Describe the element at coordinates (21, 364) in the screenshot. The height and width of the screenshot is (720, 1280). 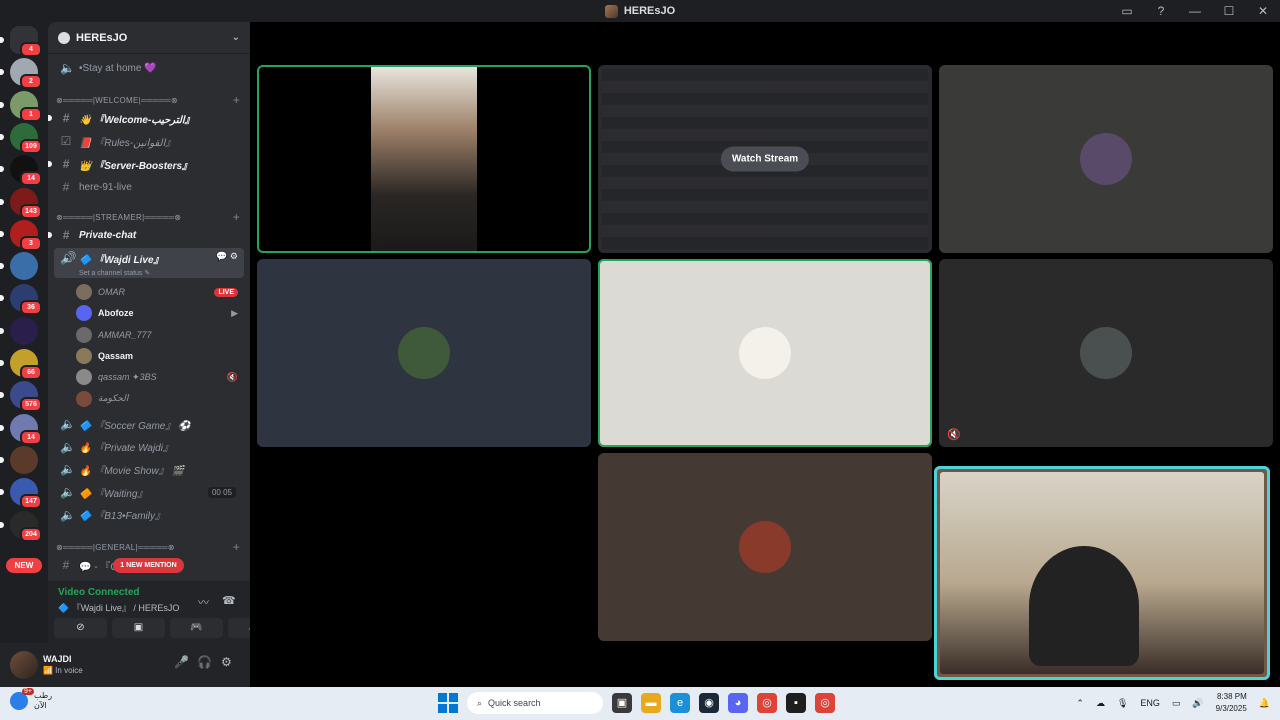
I see `server-icon: 66` at that location.